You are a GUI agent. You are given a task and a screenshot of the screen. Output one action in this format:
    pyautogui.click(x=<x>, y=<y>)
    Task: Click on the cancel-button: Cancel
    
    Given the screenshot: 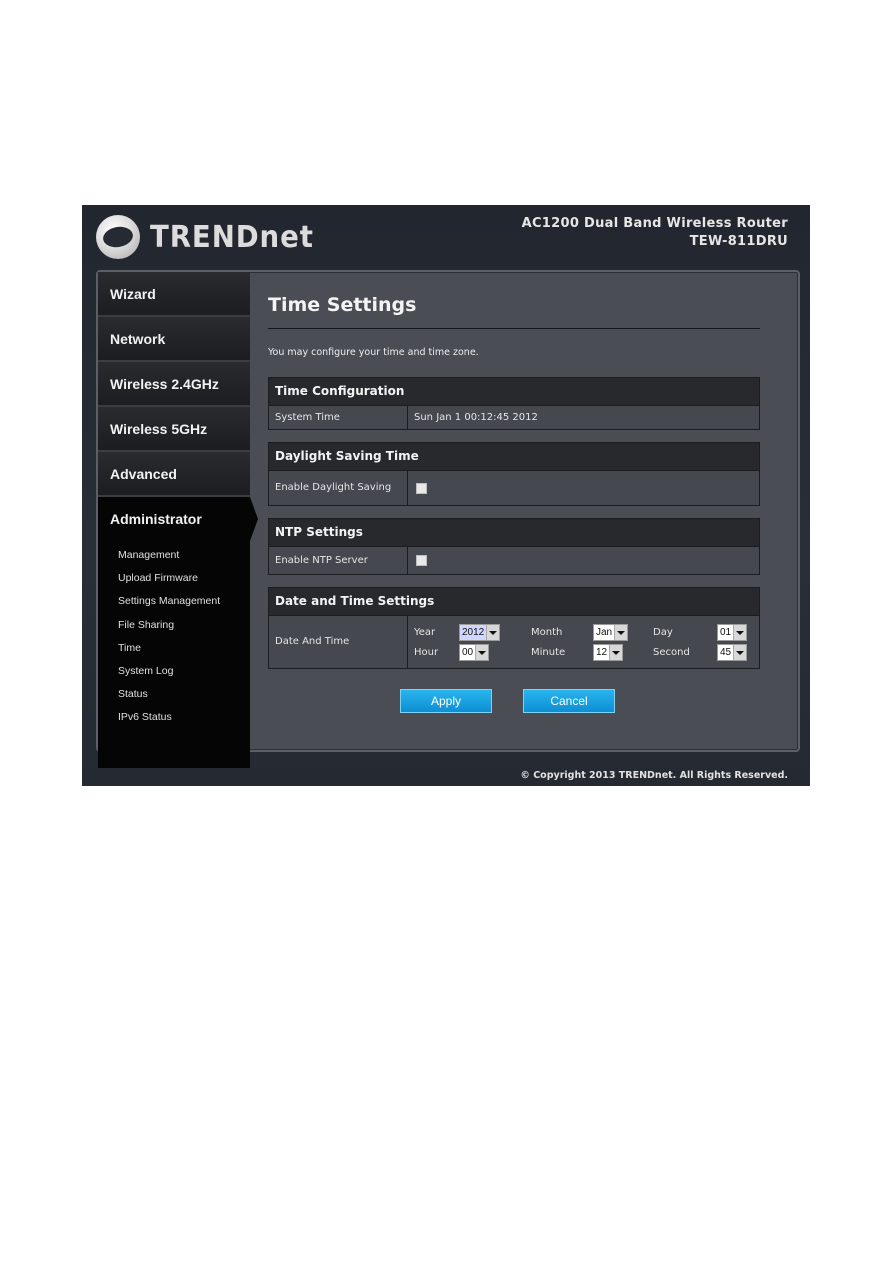 What is the action you would take?
    pyautogui.click(x=569, y=701)
    